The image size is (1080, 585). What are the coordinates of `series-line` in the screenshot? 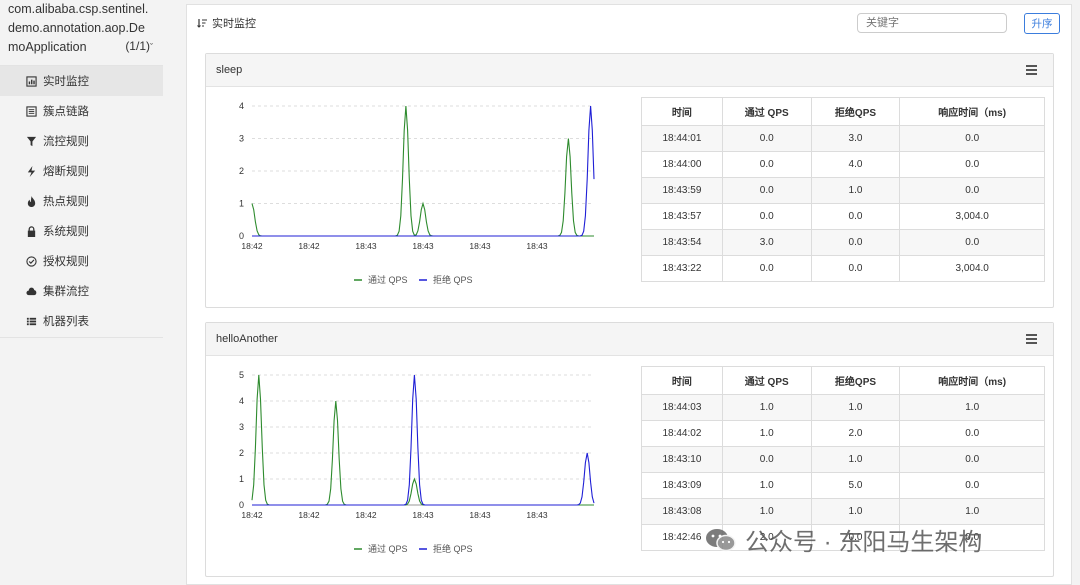 It's located at (422, 440).